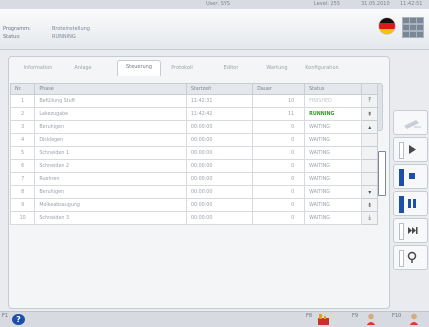 The height and width of the screenshot is (327, 429). Describe the element at coordinates (22, 114) in the screenshot. I see `cell-nr: 2` at that location.